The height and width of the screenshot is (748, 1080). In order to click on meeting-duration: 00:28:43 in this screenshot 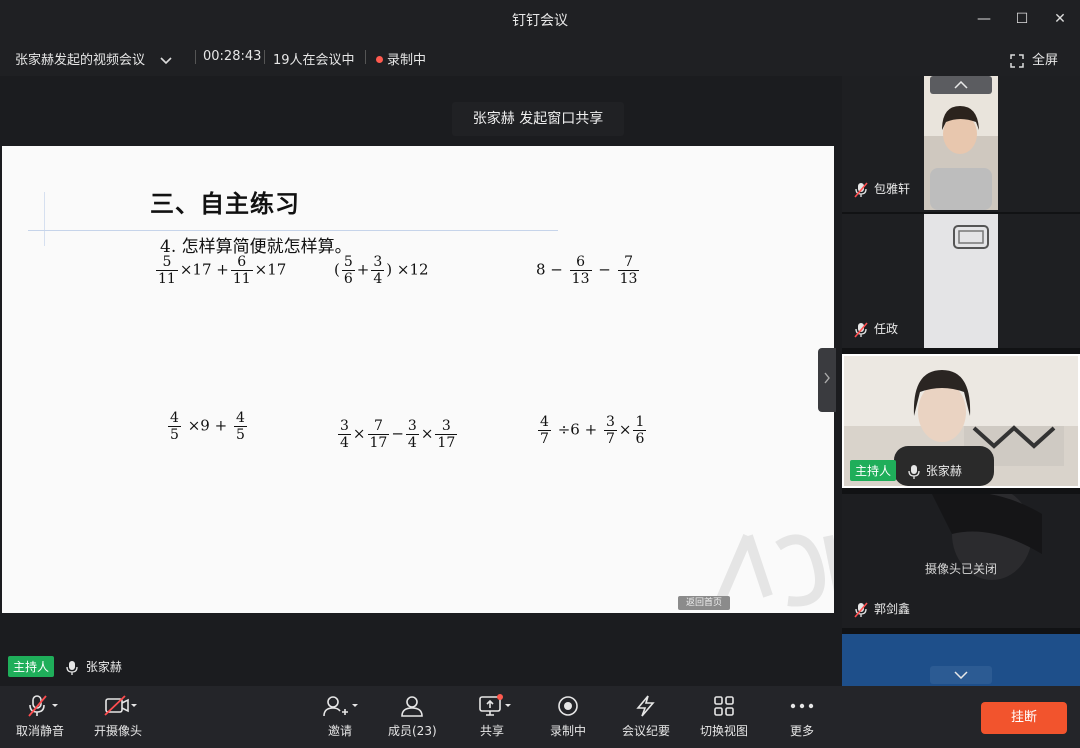, I will do `click(232, 56)`.